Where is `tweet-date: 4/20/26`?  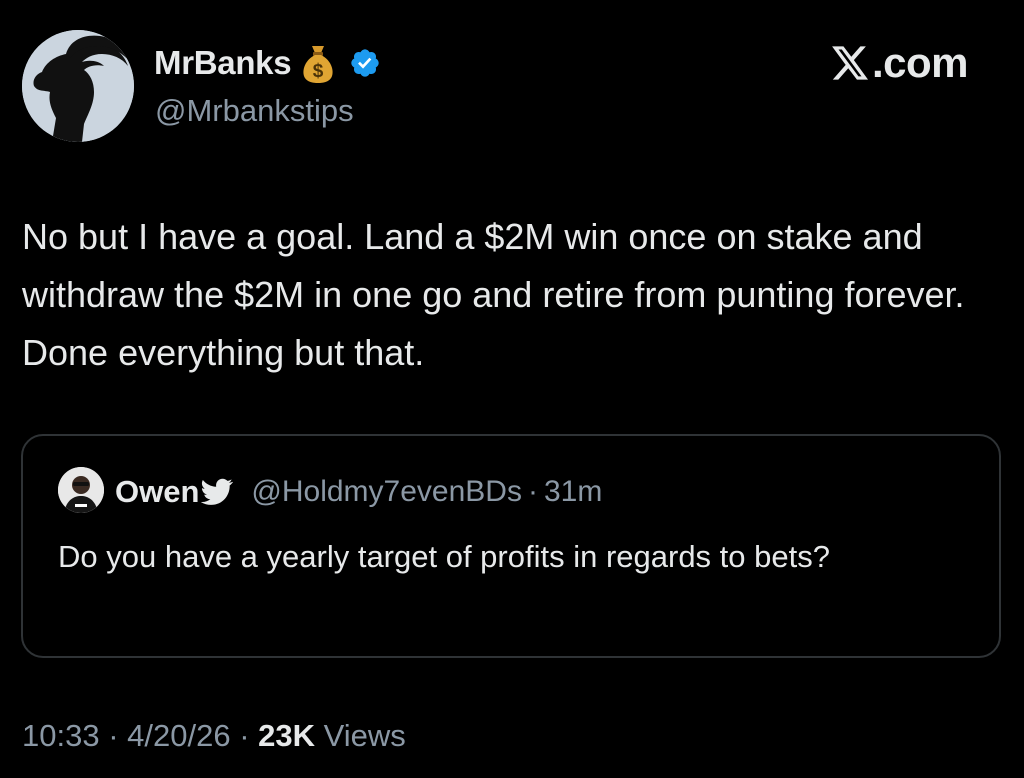
tweet-date: 4/20/26 is located at coordinates (178, 735).